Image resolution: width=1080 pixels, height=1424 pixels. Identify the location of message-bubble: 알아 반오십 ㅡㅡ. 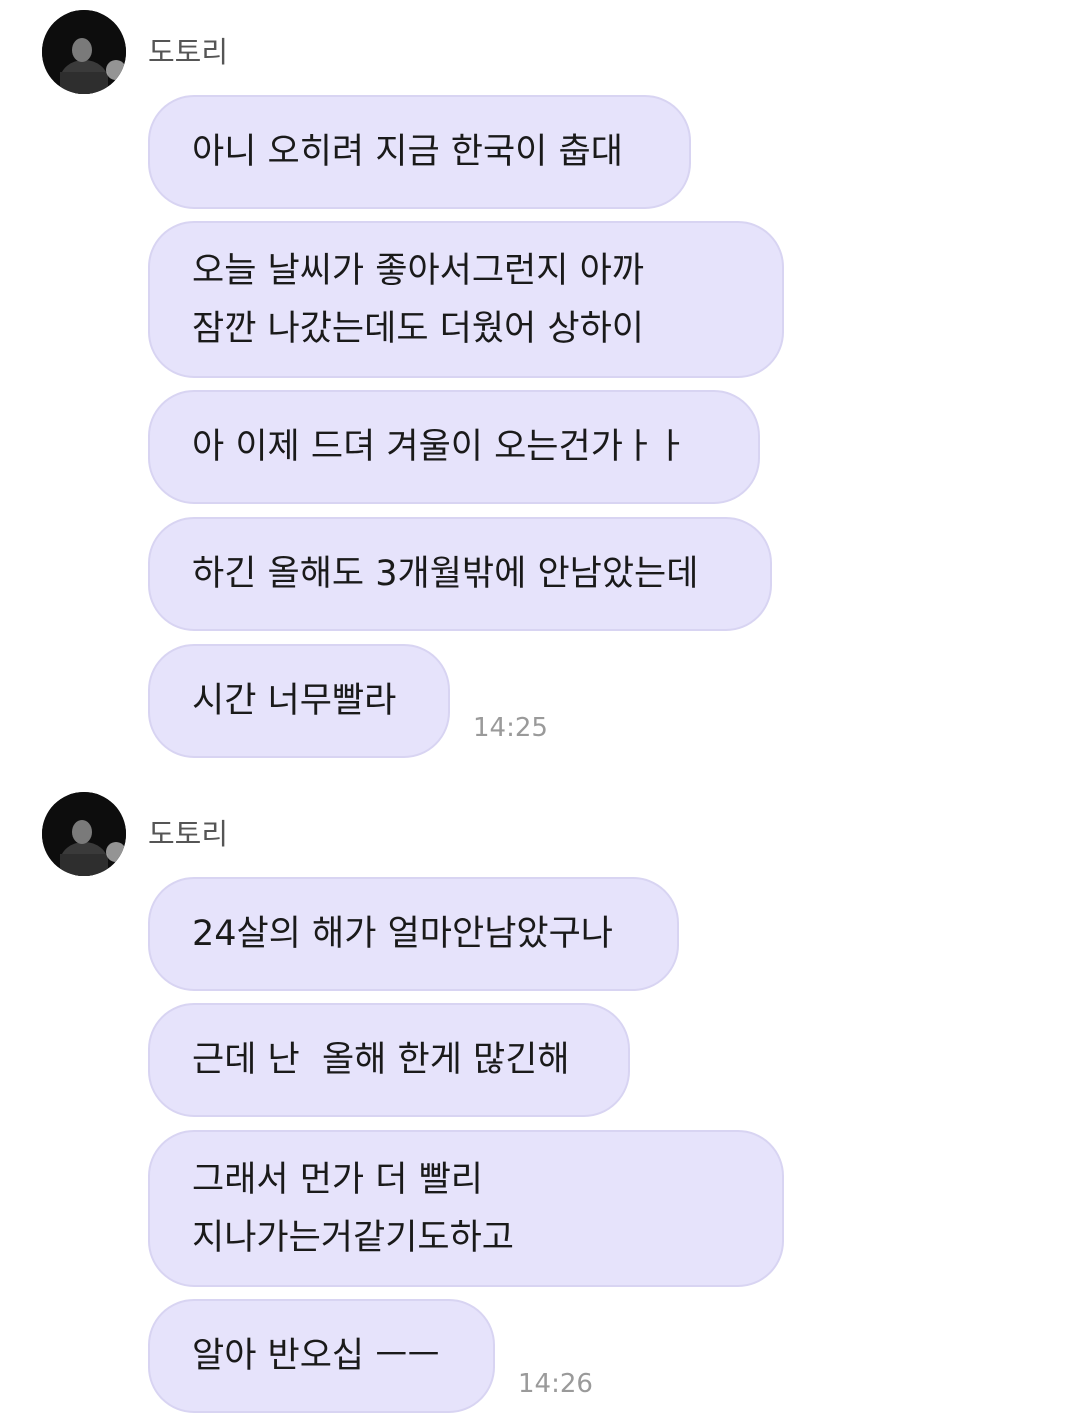
(321, 1356).